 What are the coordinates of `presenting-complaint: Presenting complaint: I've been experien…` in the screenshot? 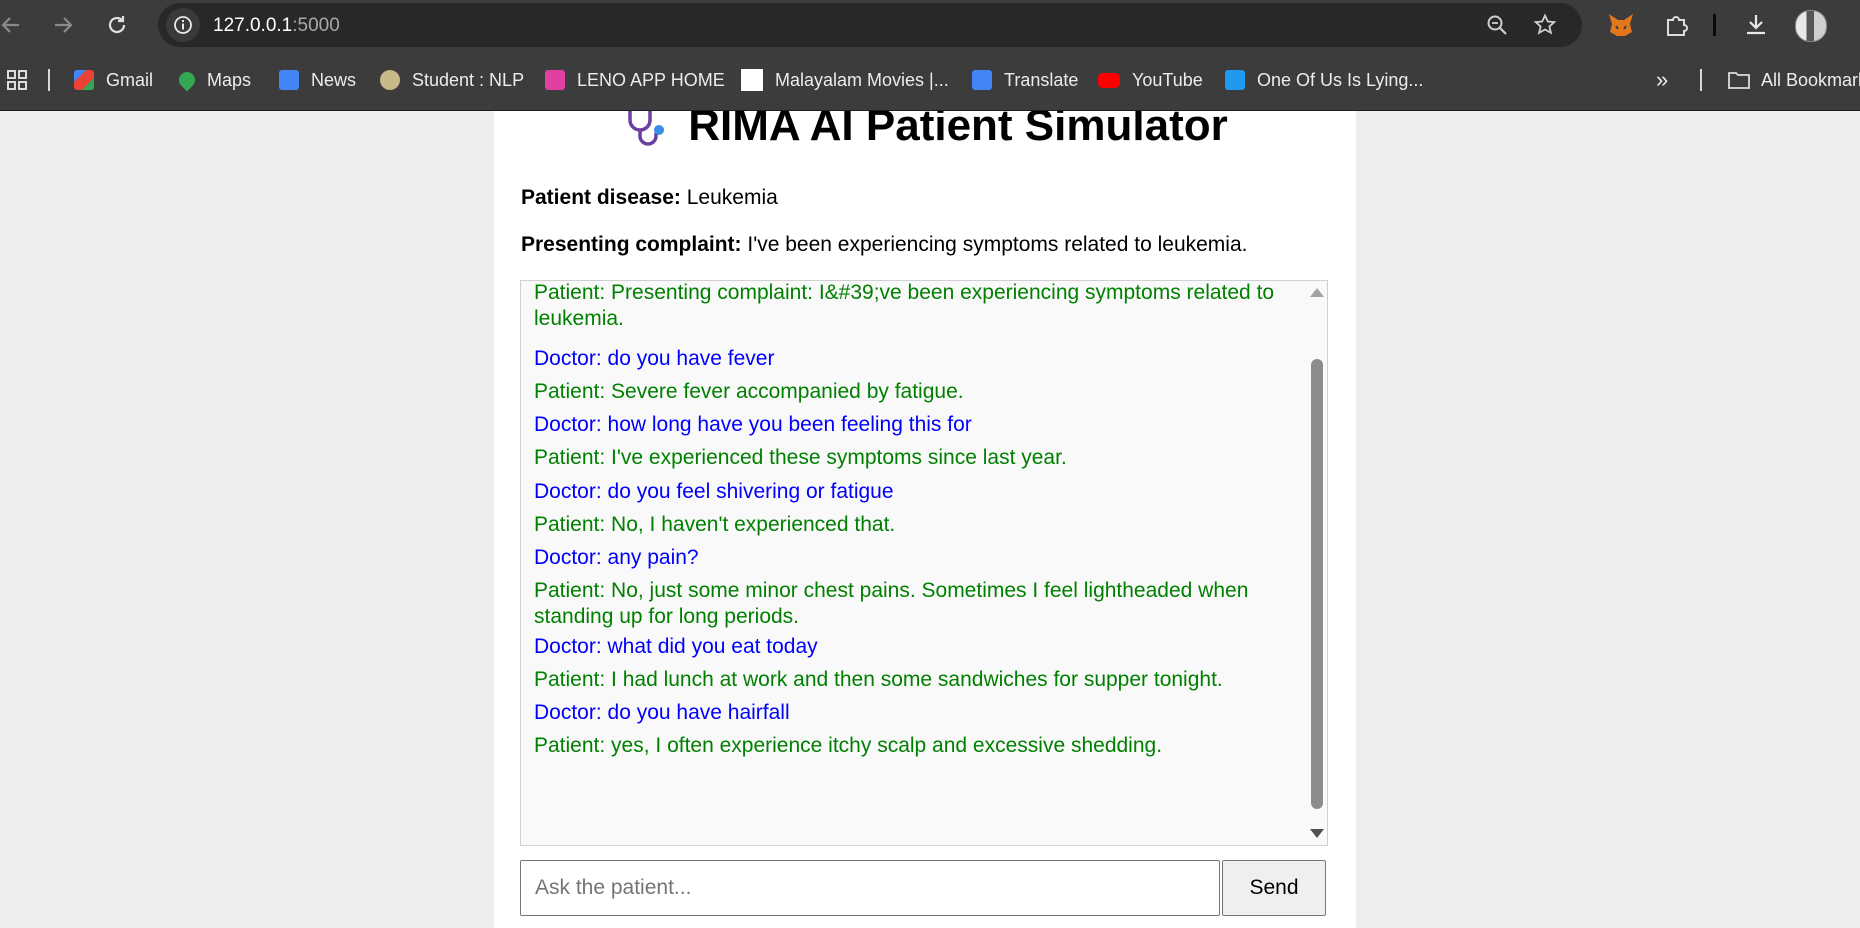 It's located at (884, 245).